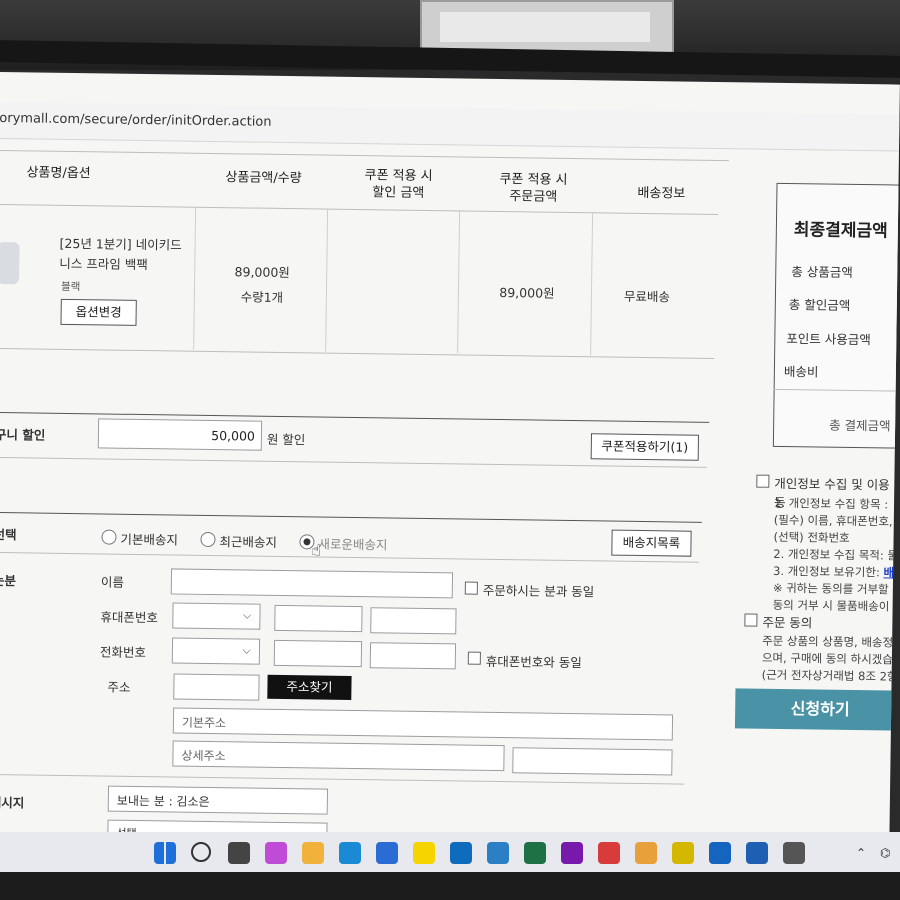  Describe the element at coordinates (534, 661) in the screenshot. I see `same-as-mobile-label: 휴대폰번호와 동일` at that location.